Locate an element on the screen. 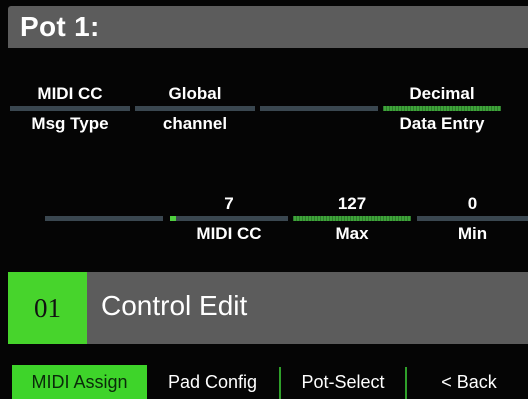  param-label: Data Entry is located at coordinates (442, 123).